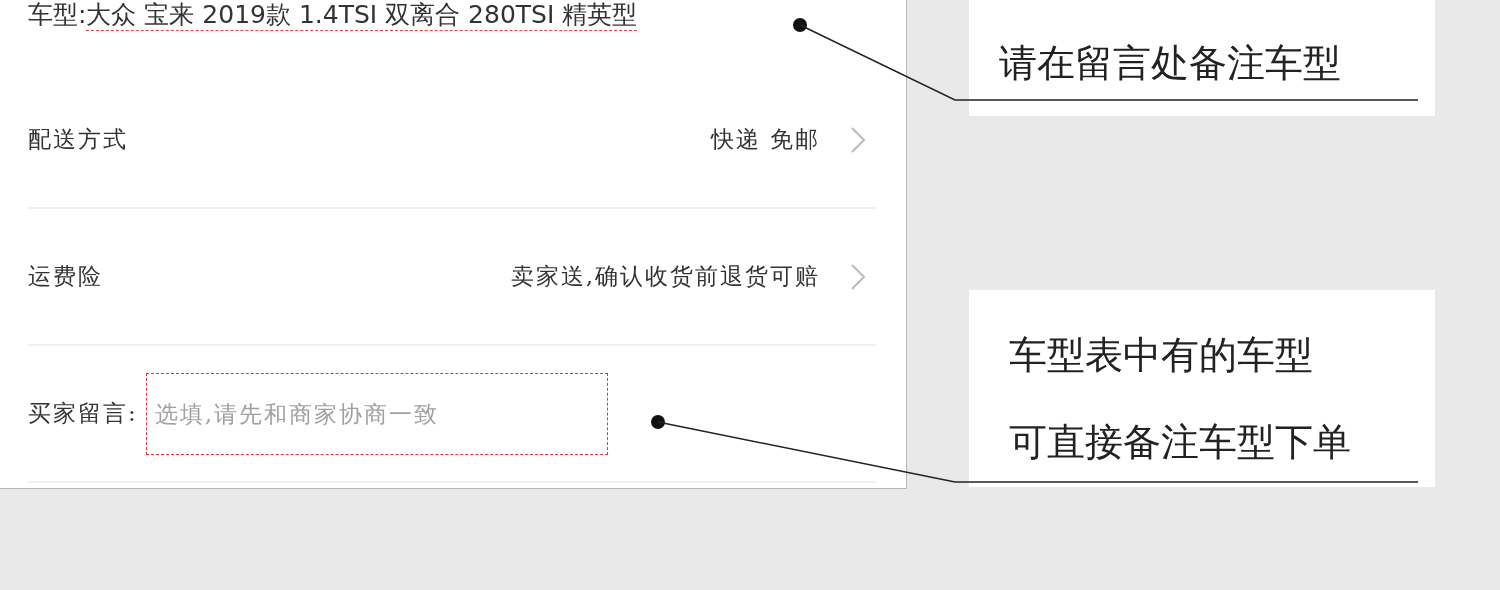  What do you see at coordinates (1170, 63) in the screenshot?
I see `annotation-text: 请在留言处备注车型` at bounding box center [1170, 63].